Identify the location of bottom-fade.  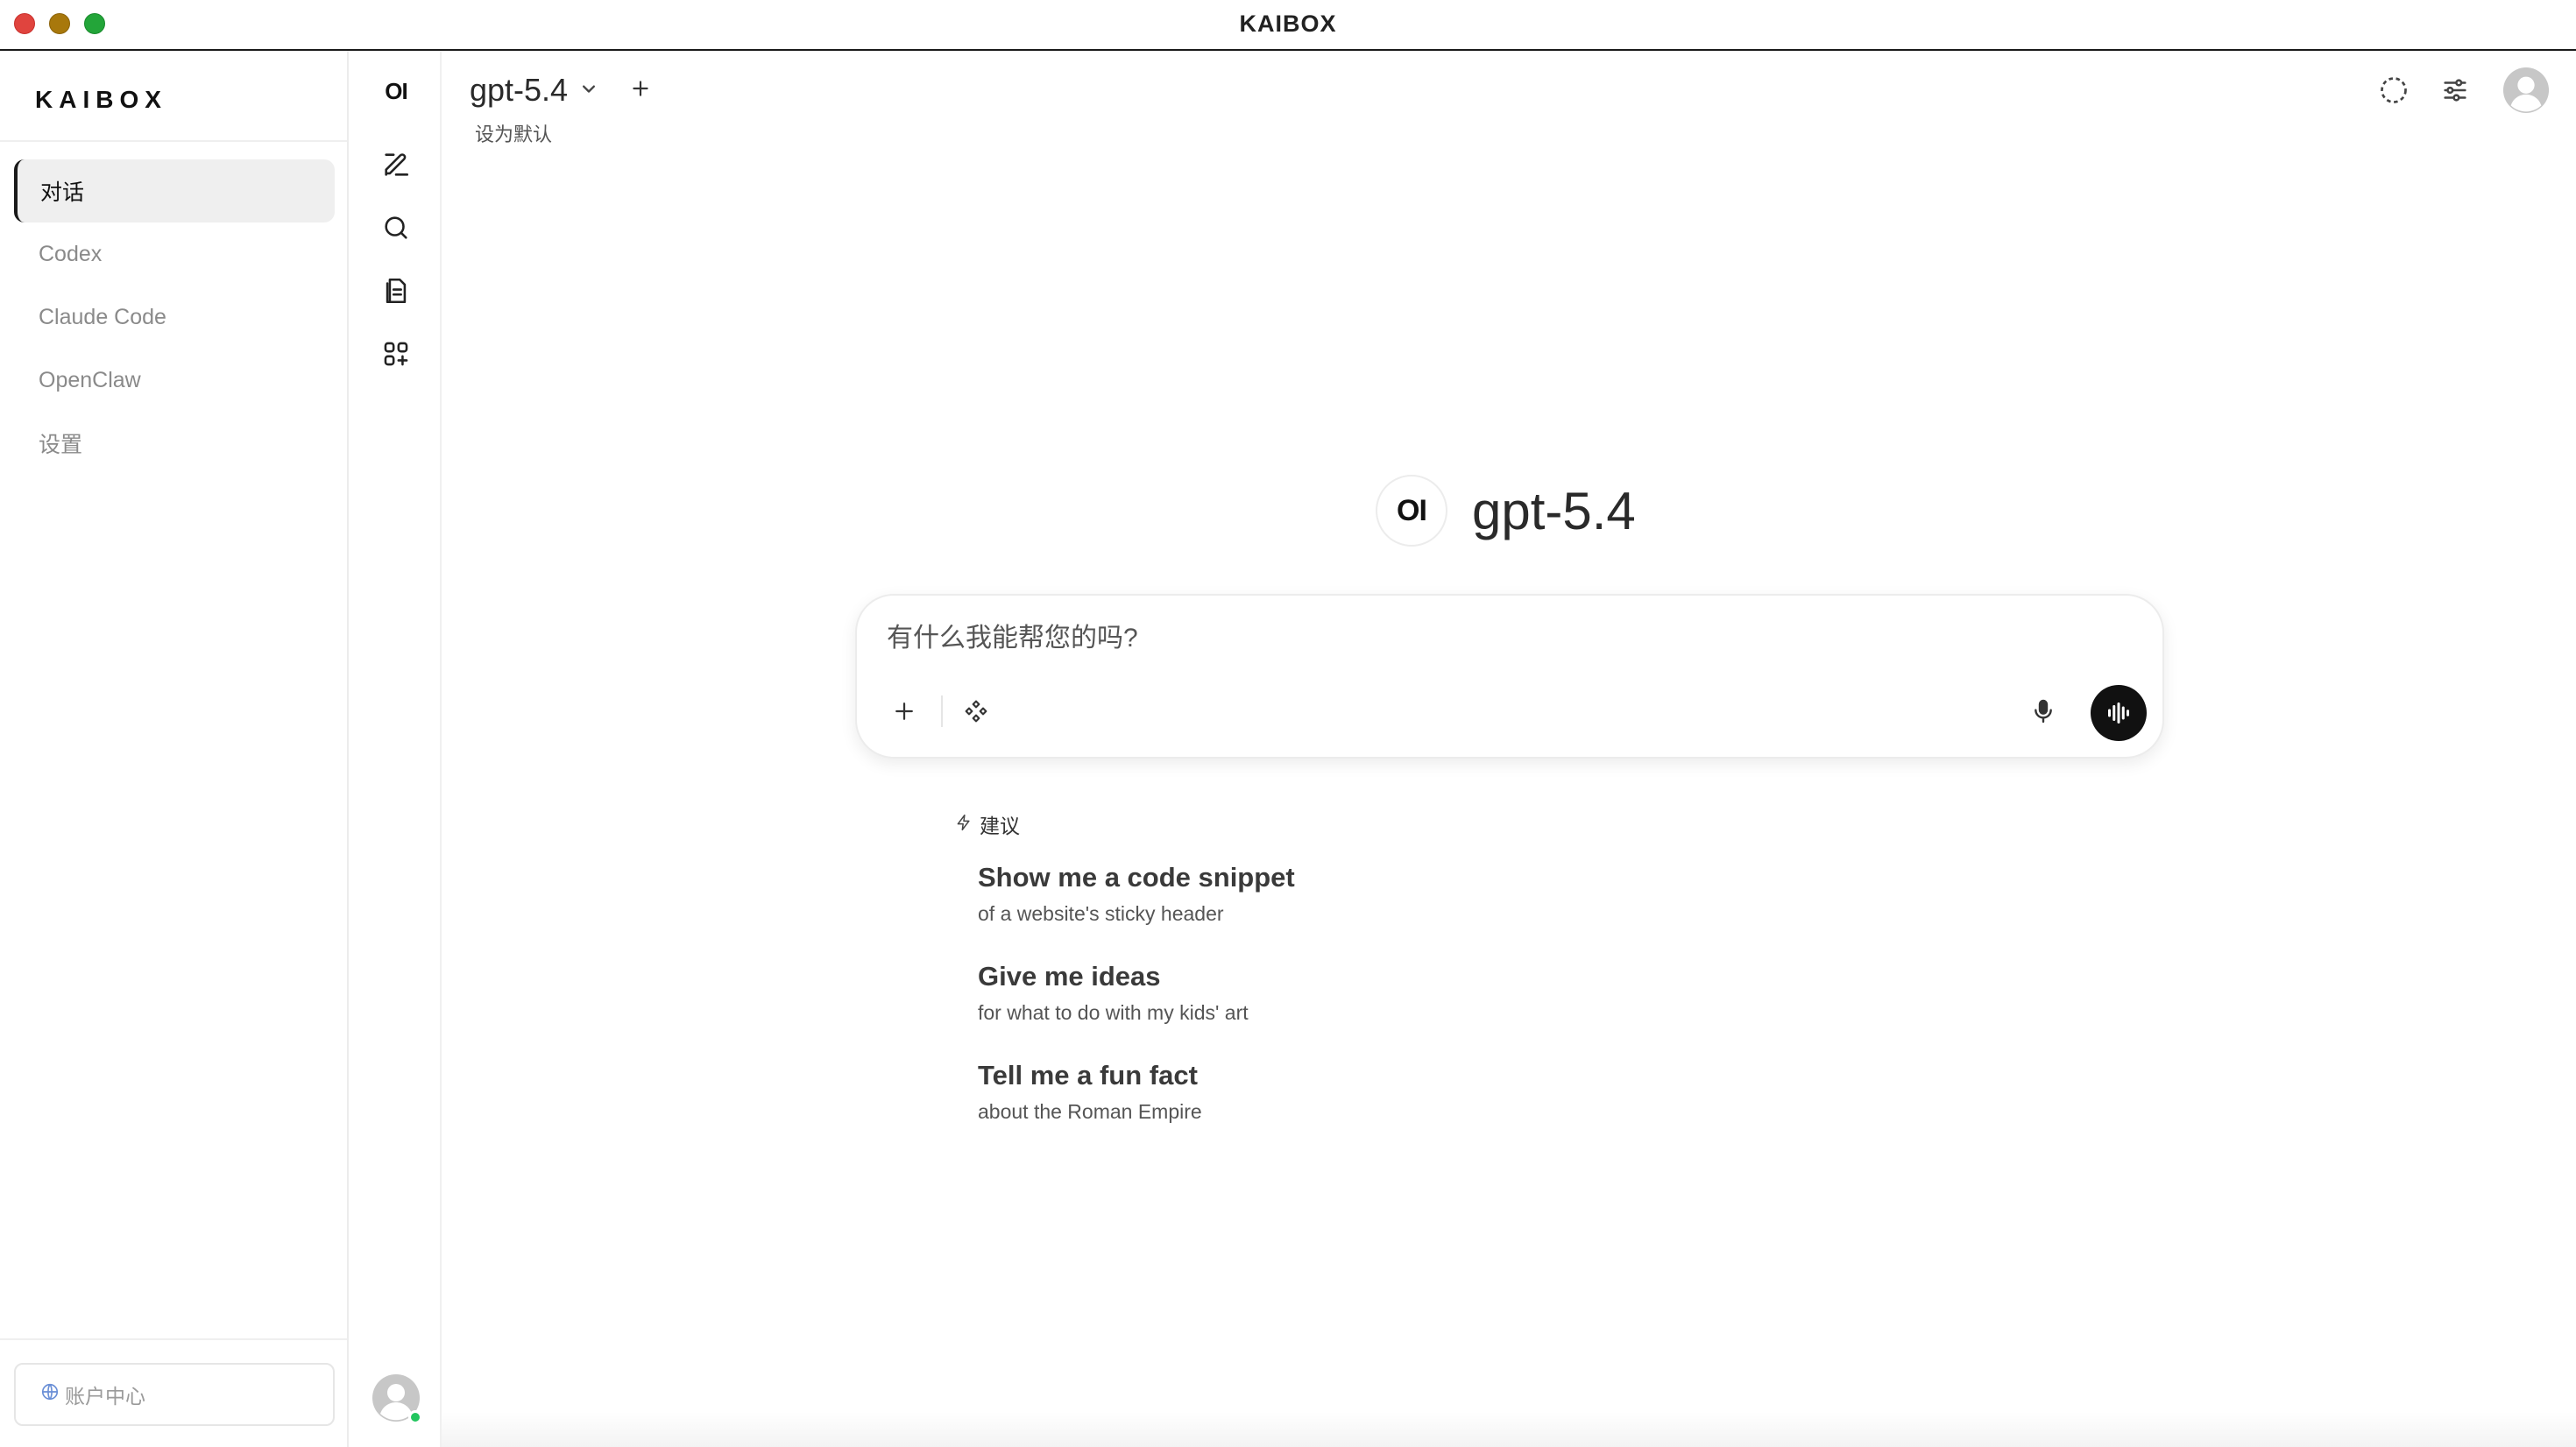
(1509, 1429).